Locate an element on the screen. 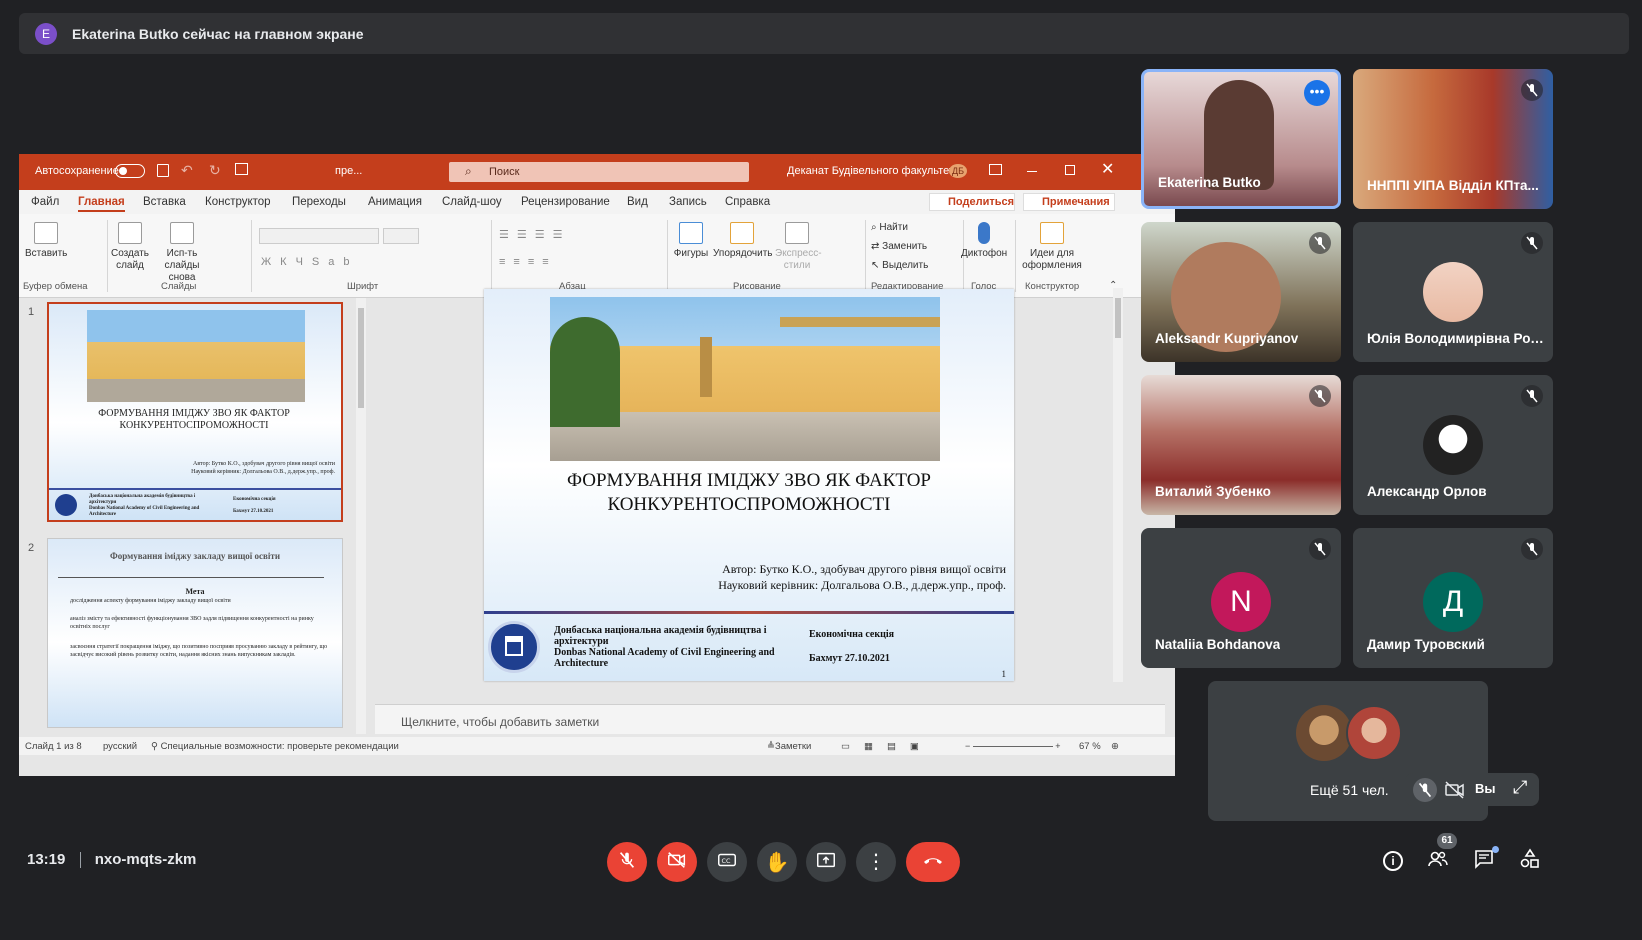 The width and height of the screenshot is (1642, 940). notes-button: ≜Заметки is located at coordinates (789, 746).